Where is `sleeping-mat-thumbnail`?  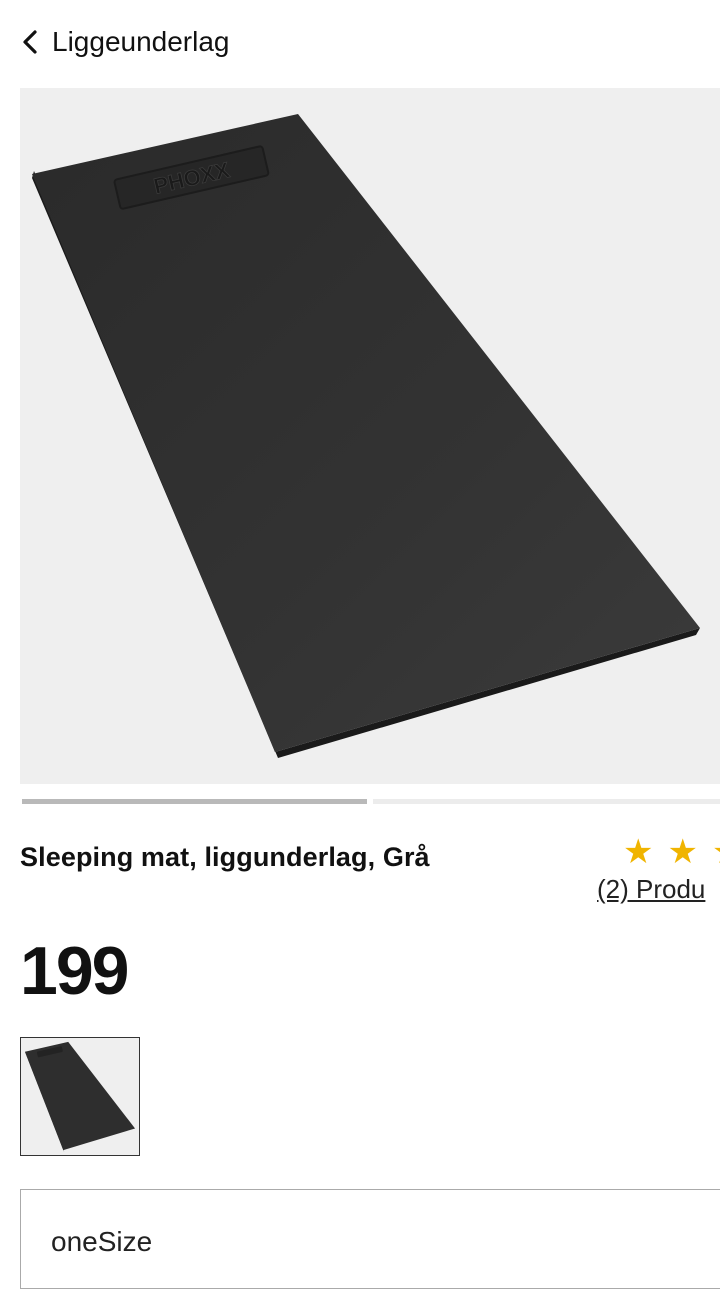 sleeping-mat-thumbnail is located at coordinates (80, 1097).